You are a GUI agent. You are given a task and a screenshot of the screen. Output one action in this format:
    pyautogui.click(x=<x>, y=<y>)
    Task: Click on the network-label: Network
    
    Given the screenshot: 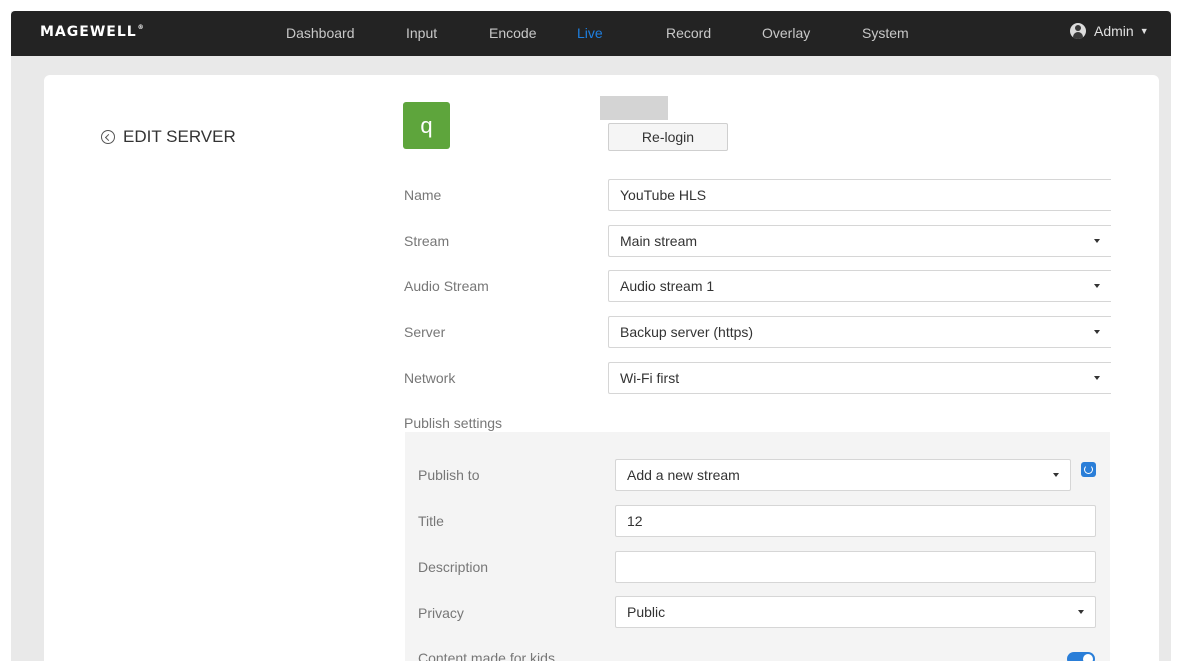 What is the action you would take?
    pyautogui.click(x=430, y=378)
    